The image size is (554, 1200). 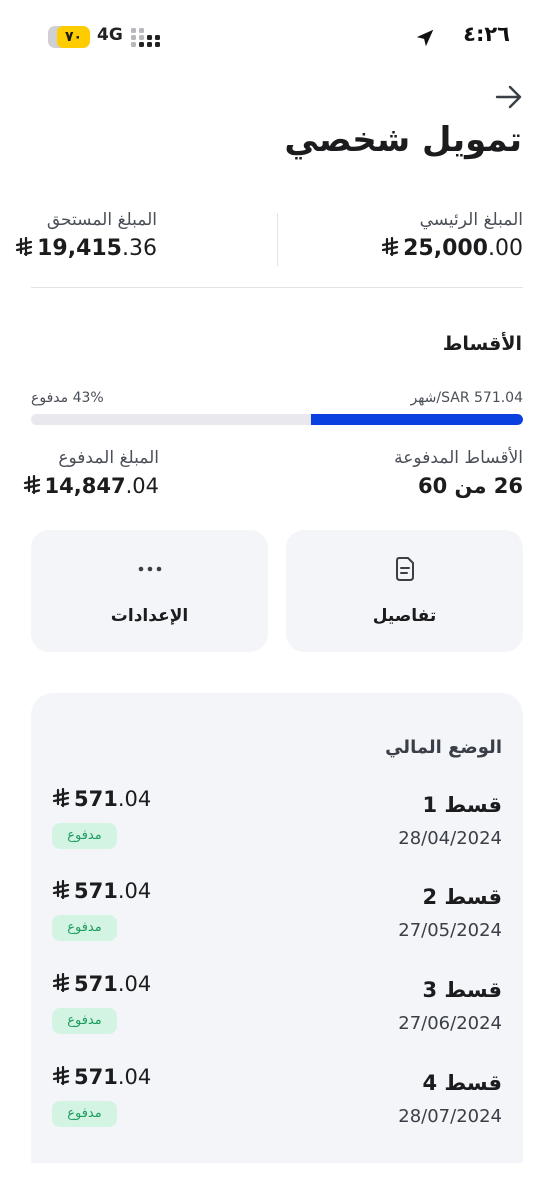 I want to click on section-divider, so click(x=277, y=287).